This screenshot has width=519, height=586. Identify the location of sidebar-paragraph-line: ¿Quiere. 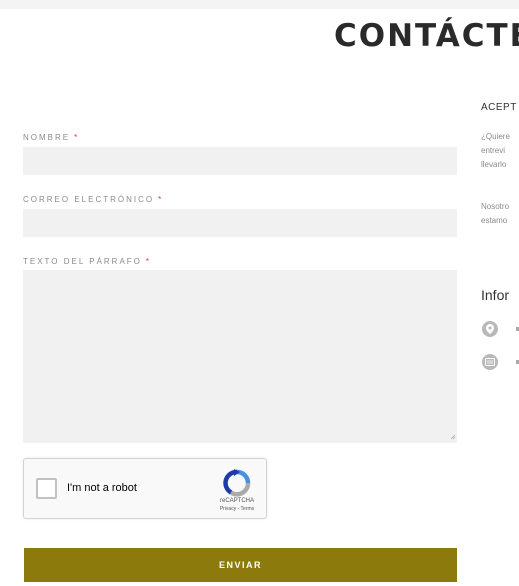
(495, 136).